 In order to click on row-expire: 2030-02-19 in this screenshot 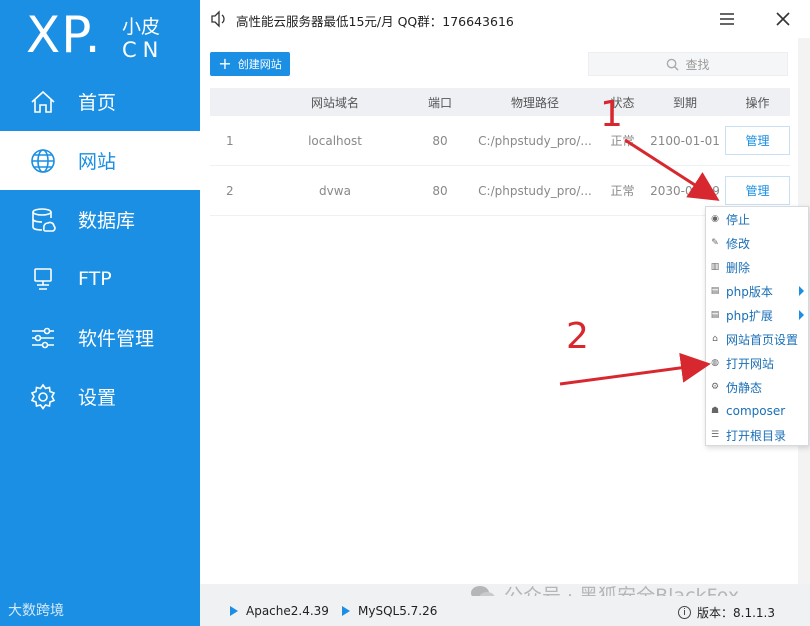, I will do `click(685, 190)`.